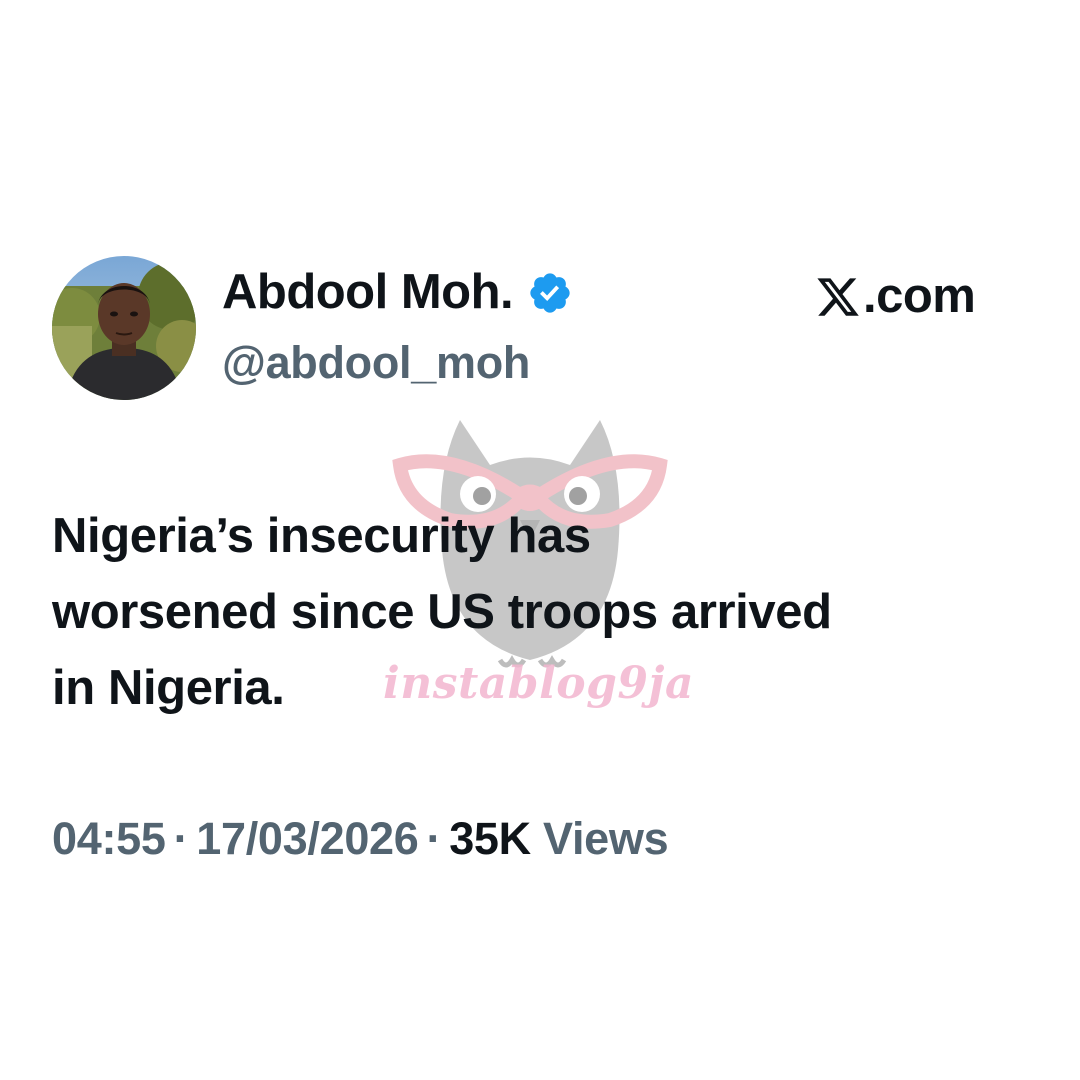 The height and width of the screenshot is (1080, 1080). Describe the element at coordinates (599, 838) in the screenshot. I see `views-label: Views` at that location.